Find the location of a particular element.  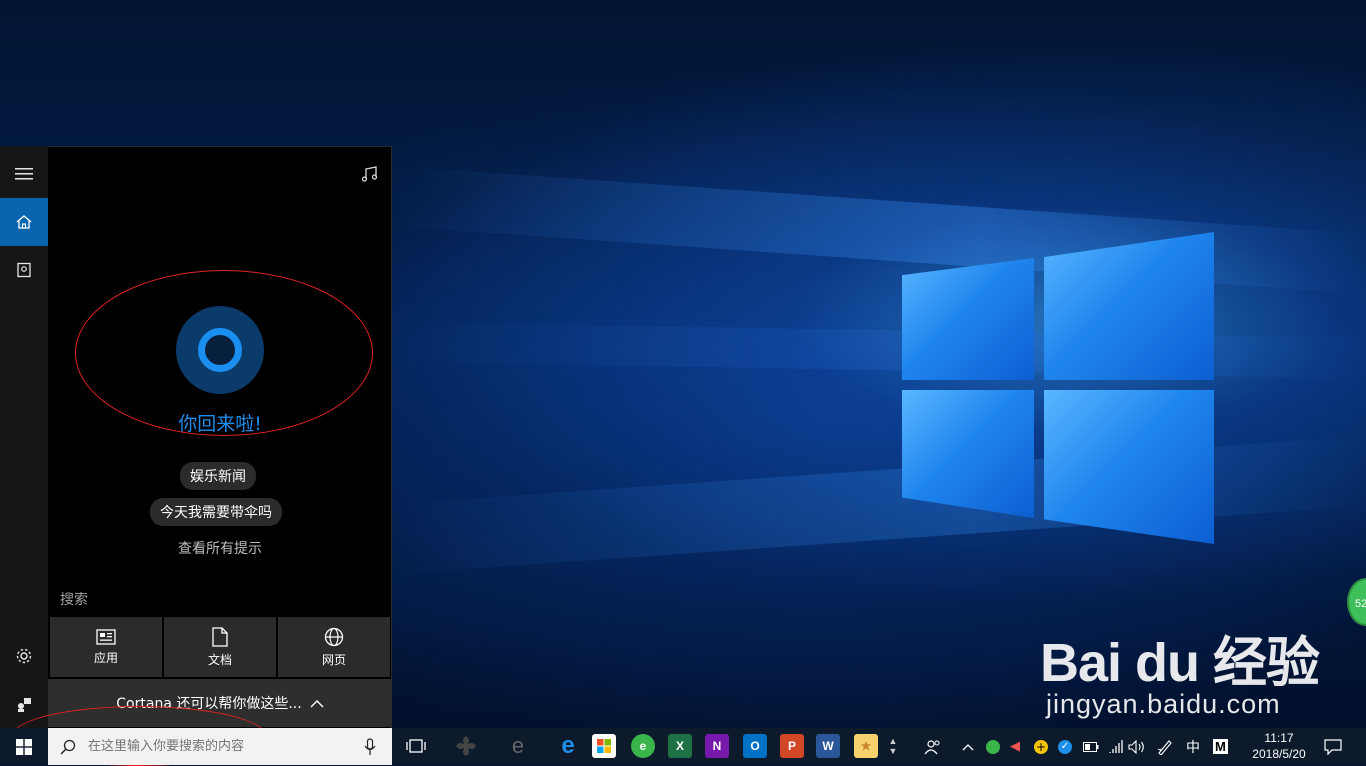

task-view-button is located at coordinates (416, 746).